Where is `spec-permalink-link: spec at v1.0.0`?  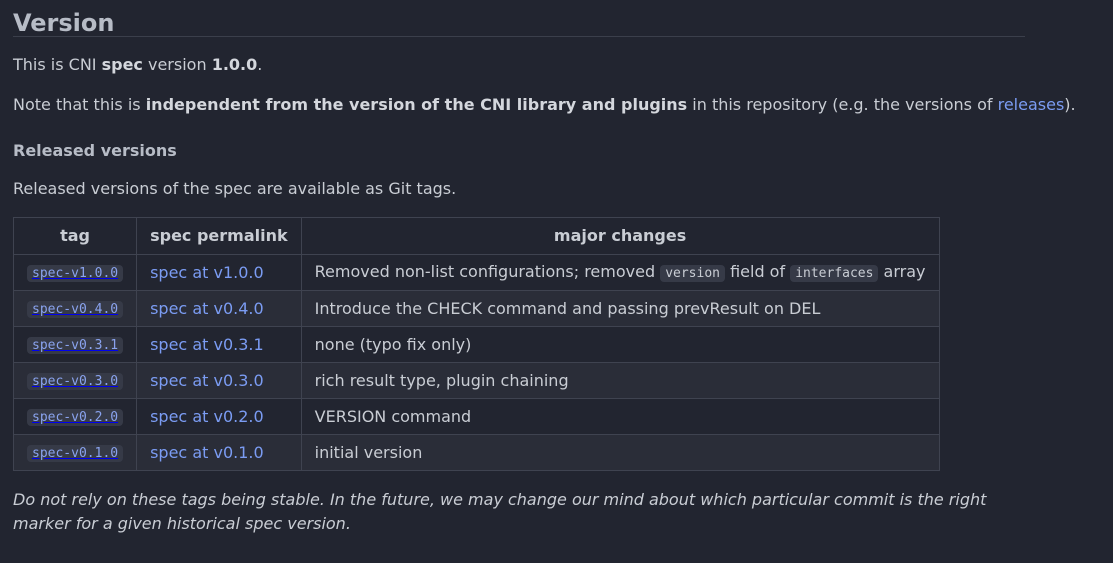 spec-permalink-link: spec at v1.0.0 is located at coordinates (207, 272).